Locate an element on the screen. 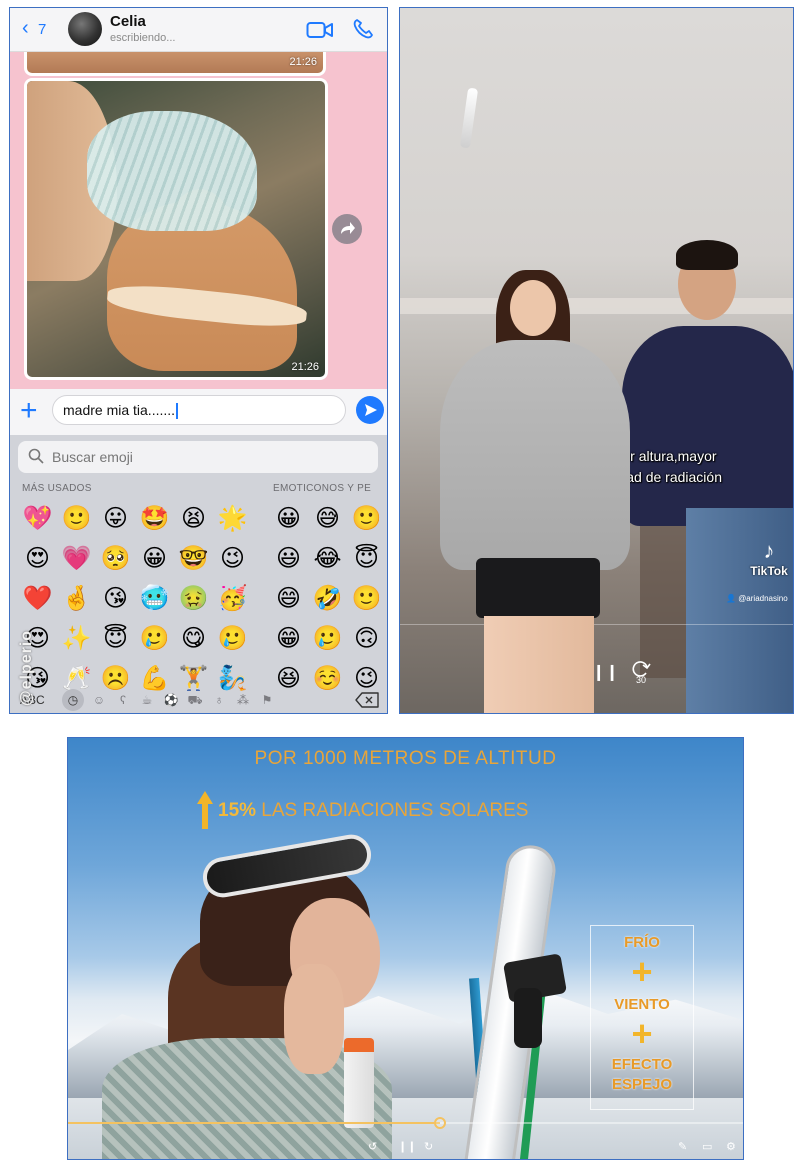  send-button is located at coordinates (370, 410).